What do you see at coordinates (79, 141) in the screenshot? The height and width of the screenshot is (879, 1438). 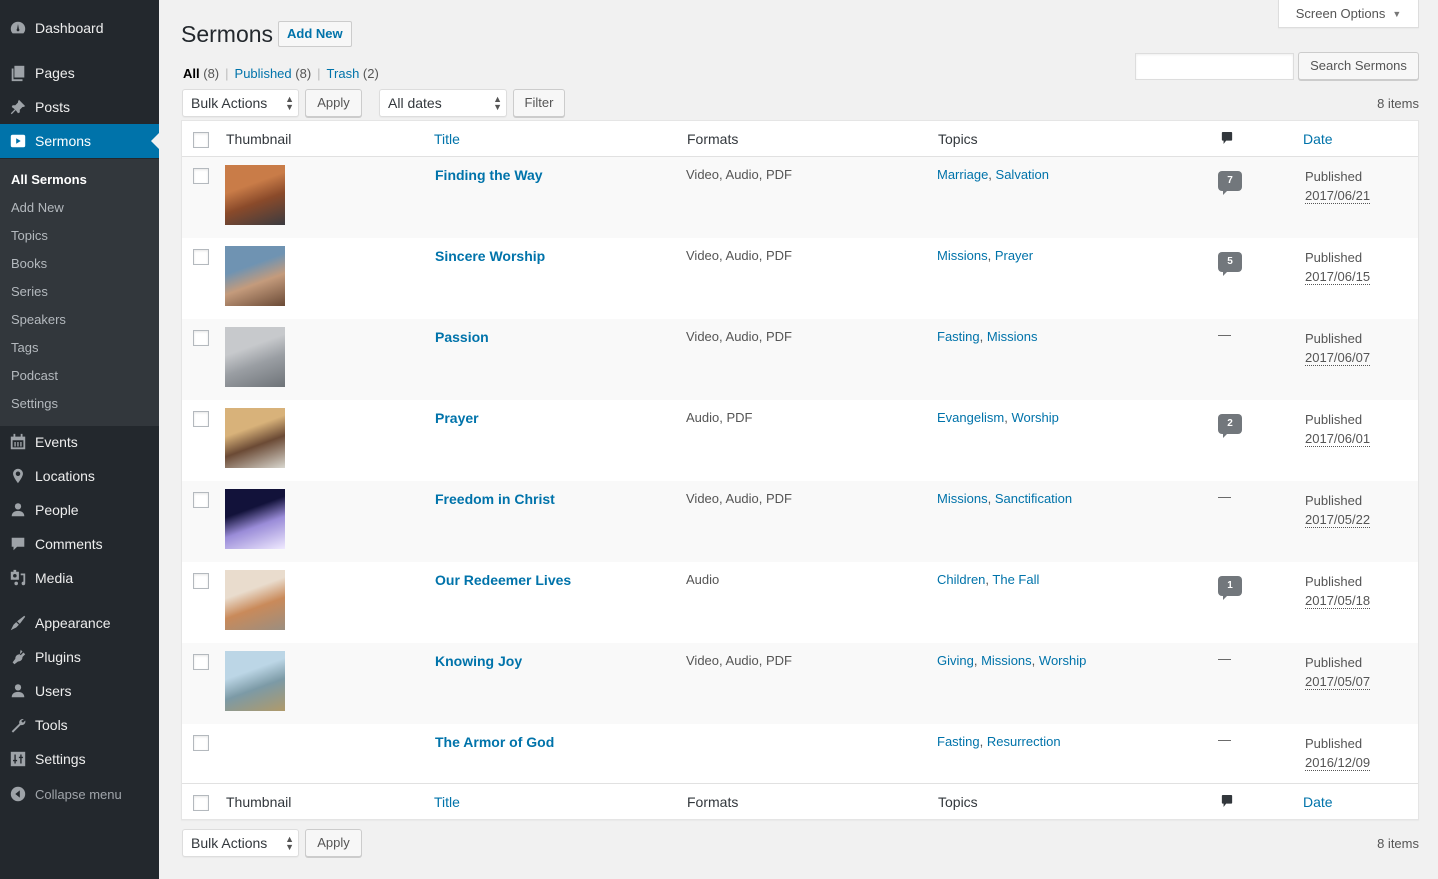 I see `sidebar-item-sermons: Sermons` at bounding box center [79, 141].